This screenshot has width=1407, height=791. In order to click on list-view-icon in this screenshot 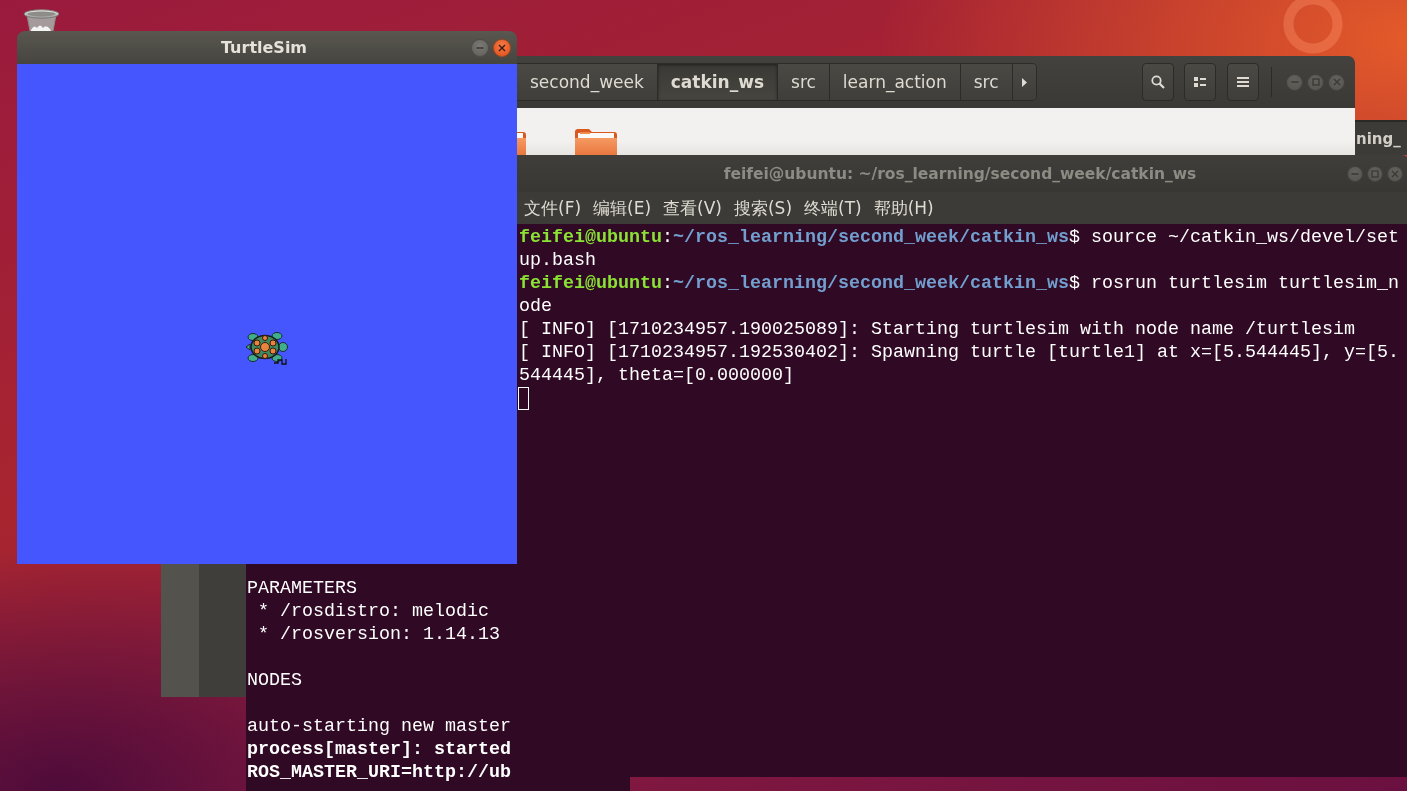, I will do `click(1200, 82)`.